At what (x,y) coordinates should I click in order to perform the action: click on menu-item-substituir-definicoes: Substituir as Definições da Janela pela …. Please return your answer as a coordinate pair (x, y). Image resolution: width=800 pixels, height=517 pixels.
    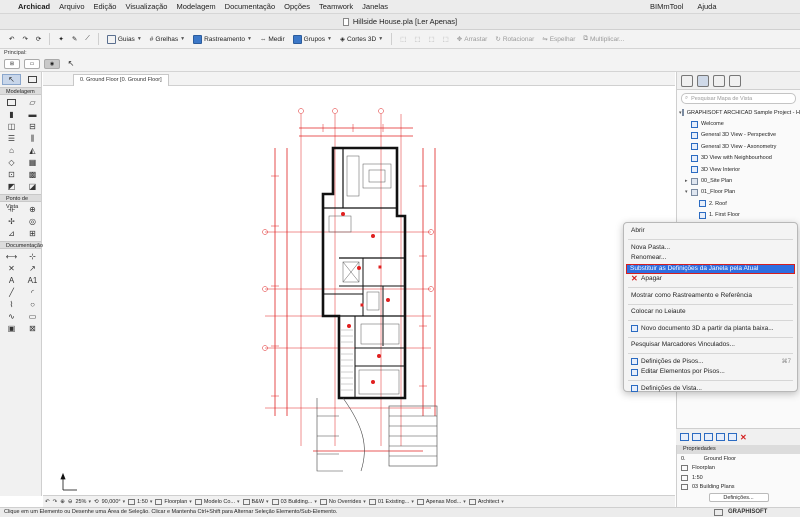
    Looking at the image, I should click on (710, 268).